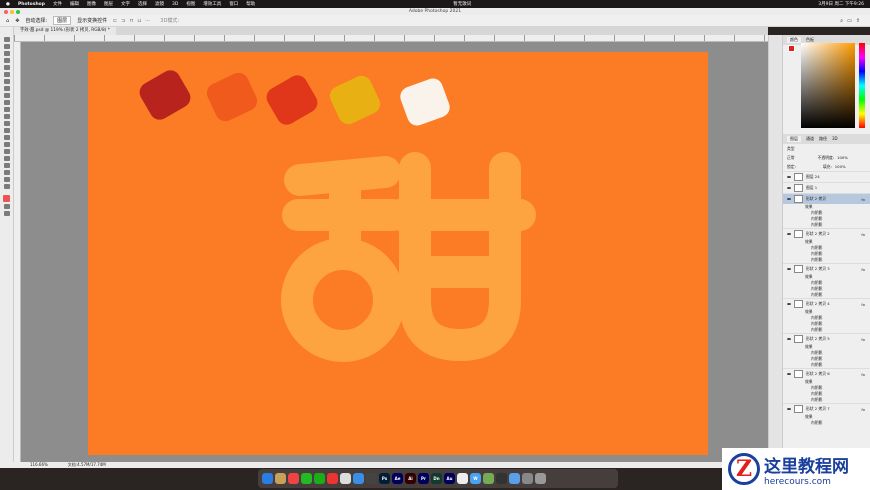 The width and height of the screenshot is (870, 490). Describe the element at coordinates (6, 88) in the screenshot. I see `healing-tool-icon` at that location.